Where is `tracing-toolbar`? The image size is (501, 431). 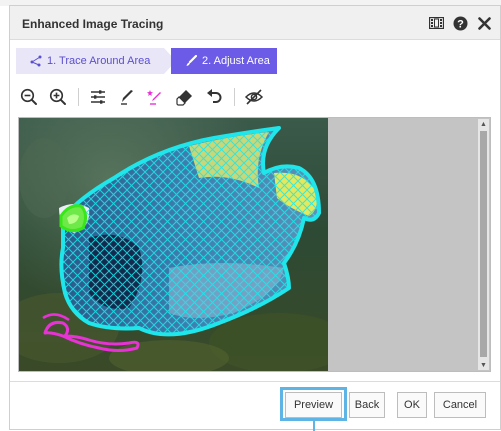
tracing-toolbar is located at coordinates (145, 97).